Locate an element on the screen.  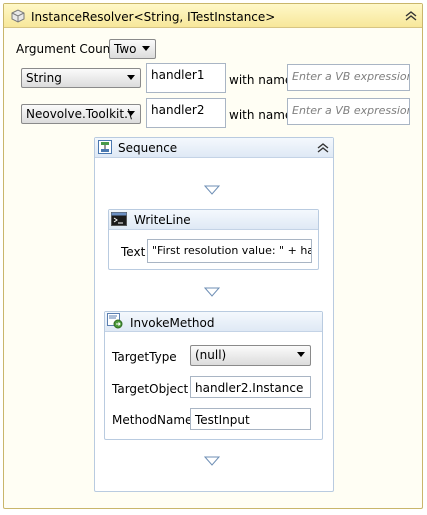
writeline-text-value: "First resolution value: " + har is located at coordinates (232, 250).